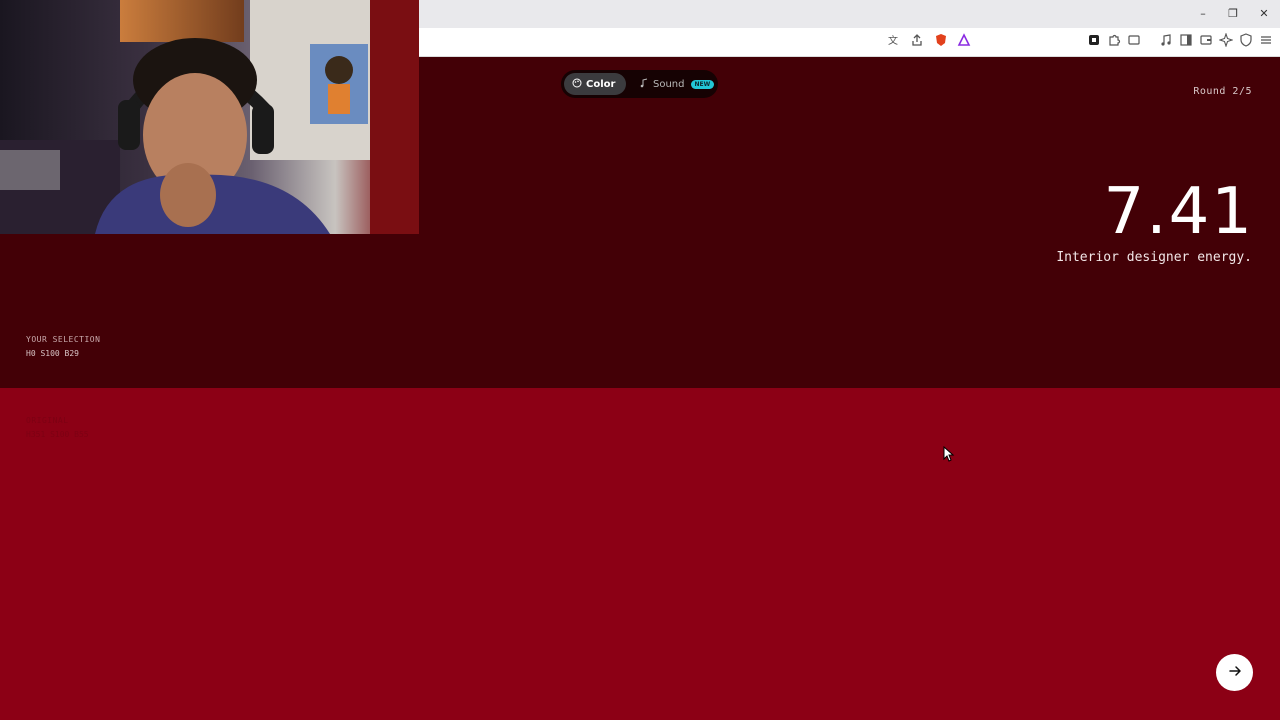 This screenshot has height=720, width=1280. Describe the element at coordinates (1222, 91) in the screenshot. I see `round-indicator: Round 2/5` at that location.